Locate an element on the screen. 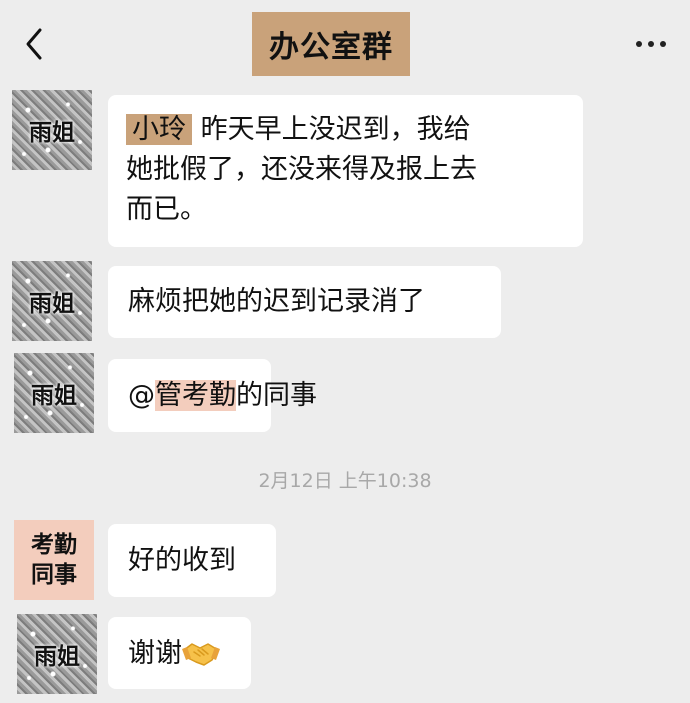 The height and width of the screenshot is (703, 690). chat-header: 办公室群 is located at coordinates (345, 42).